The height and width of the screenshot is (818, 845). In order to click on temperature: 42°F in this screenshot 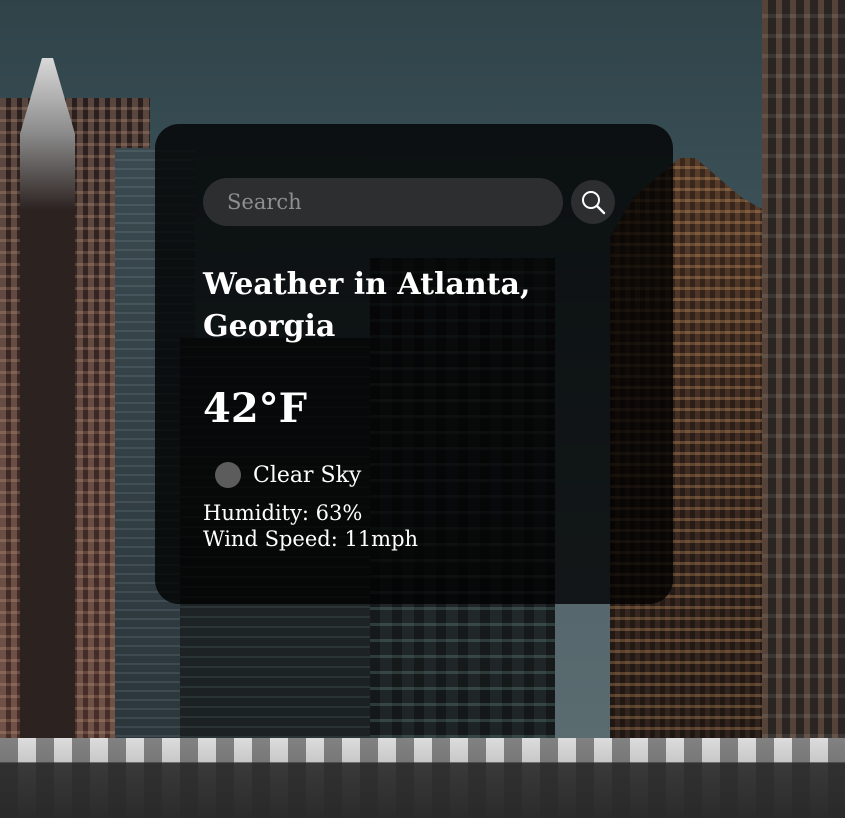, I will do `click(255, 408)`.